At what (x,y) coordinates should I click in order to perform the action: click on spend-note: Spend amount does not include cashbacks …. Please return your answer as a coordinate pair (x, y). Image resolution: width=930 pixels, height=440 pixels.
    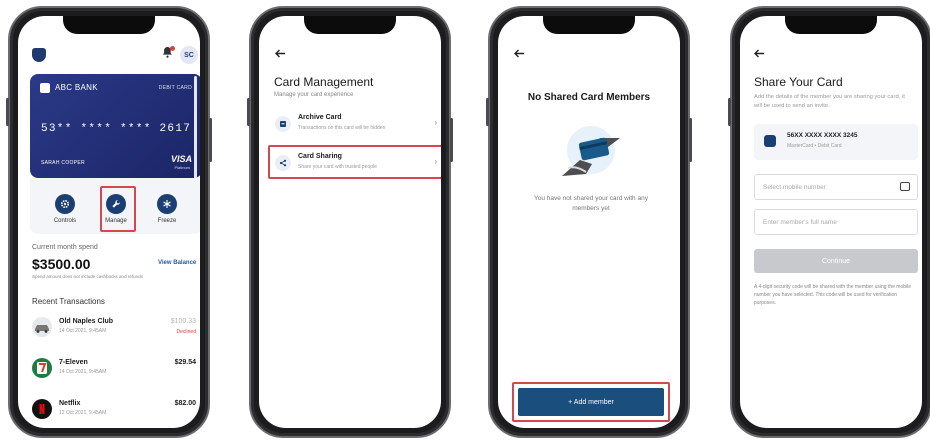
    Looking at the image, I should click on (87, 276).